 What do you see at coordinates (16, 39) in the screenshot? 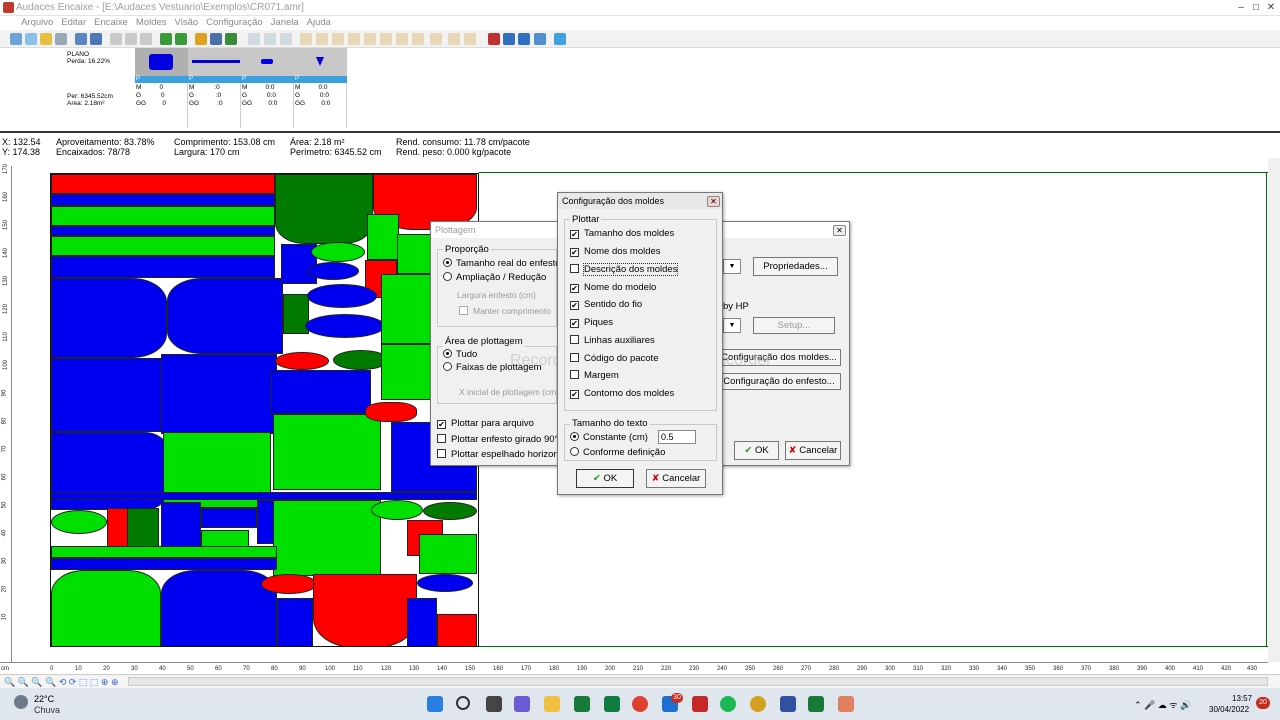
I see `new-file-icon` at bounding box center [16, 39].